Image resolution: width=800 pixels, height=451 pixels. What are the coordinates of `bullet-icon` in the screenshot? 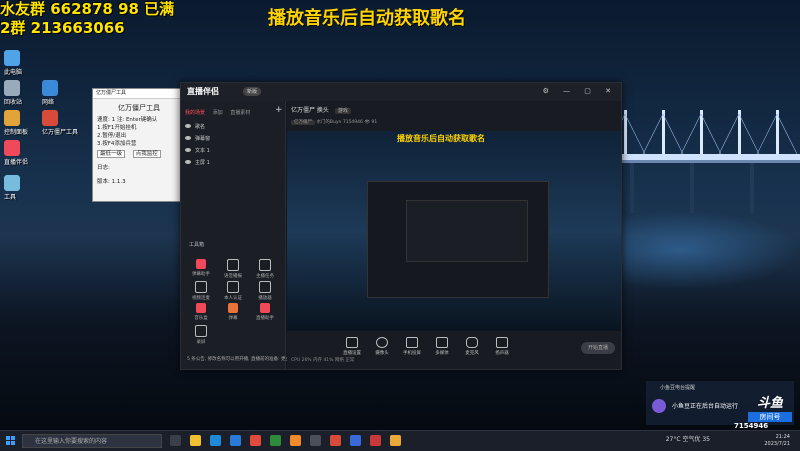 It's located at (233, 308).